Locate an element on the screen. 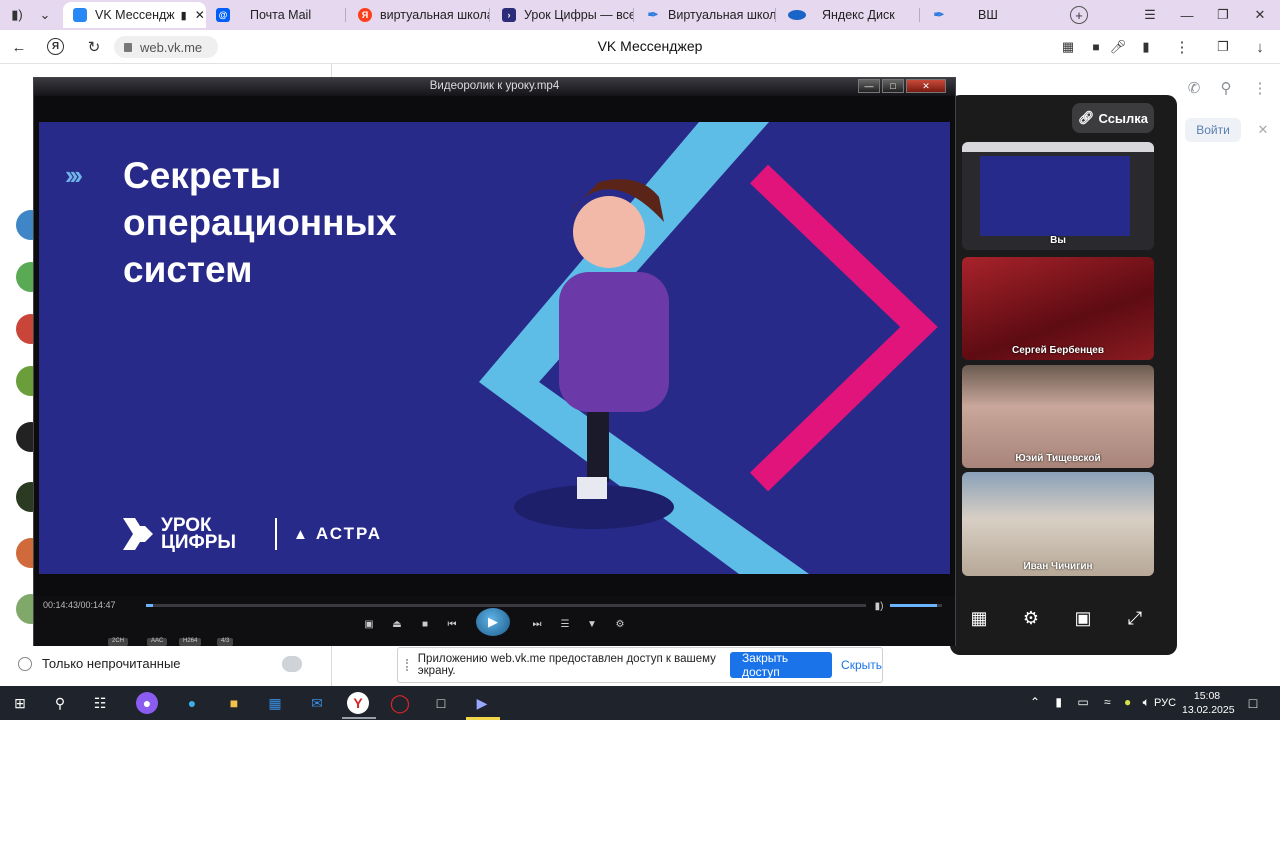  tab-yandex-disk: Яндекс Диск is located at coordinates (849, 15).